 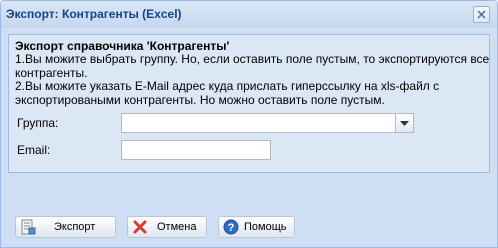 What do you see at coordinates (249, 14) in the screenshot?
I see `dialog-titlebar: Экспорт: Контрагенты (Excel)` at bounding box center [249, 14].